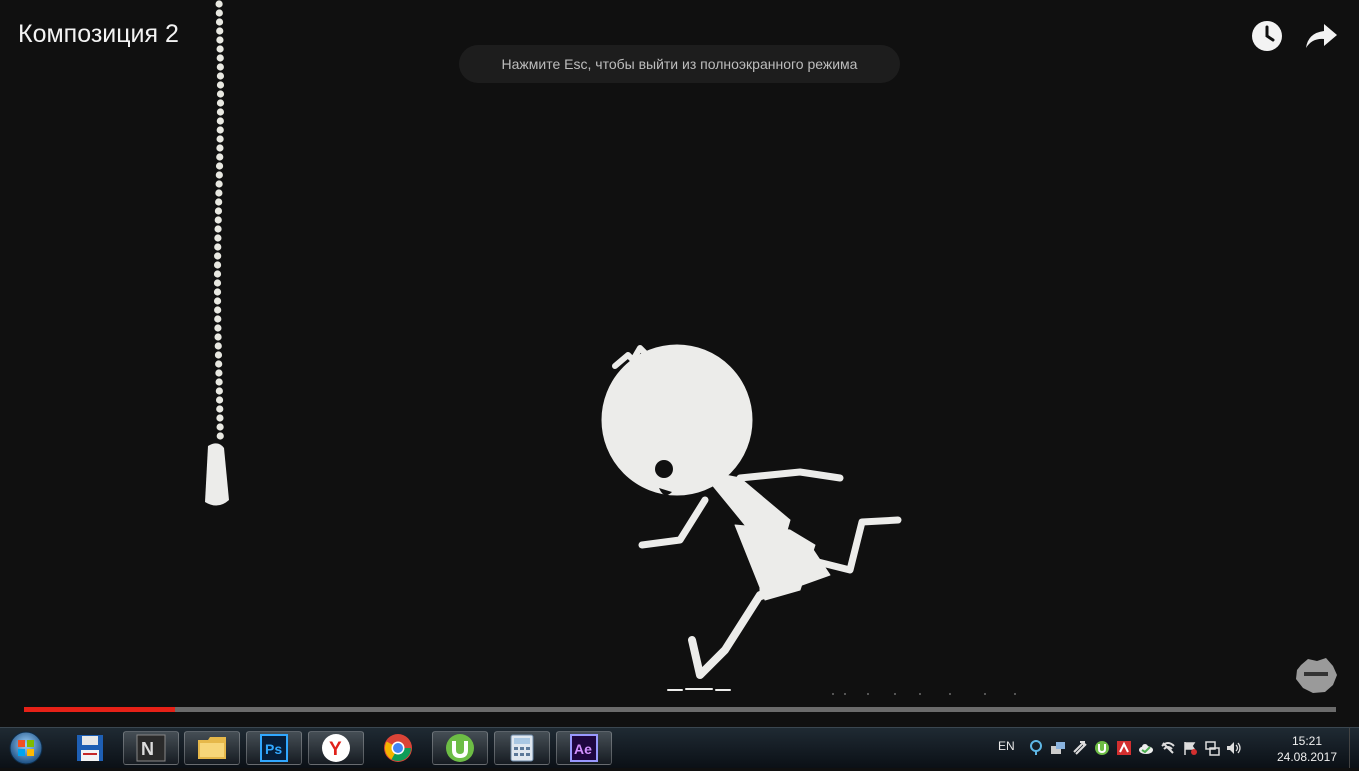  Describe the element at coordinates (1212, 748) in the screenshot. I see `network-icon` at that location.